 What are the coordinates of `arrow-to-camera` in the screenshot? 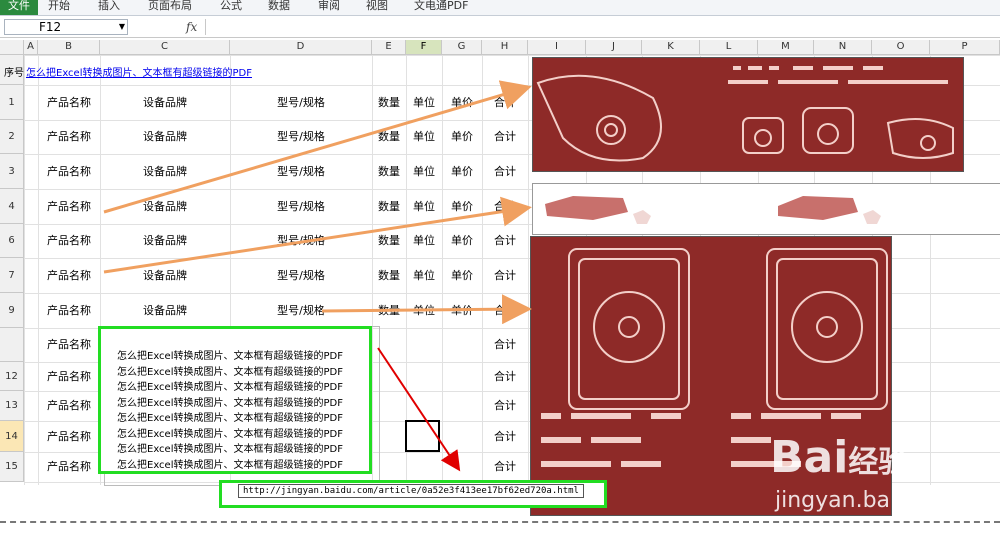 It's located at (317, 147).